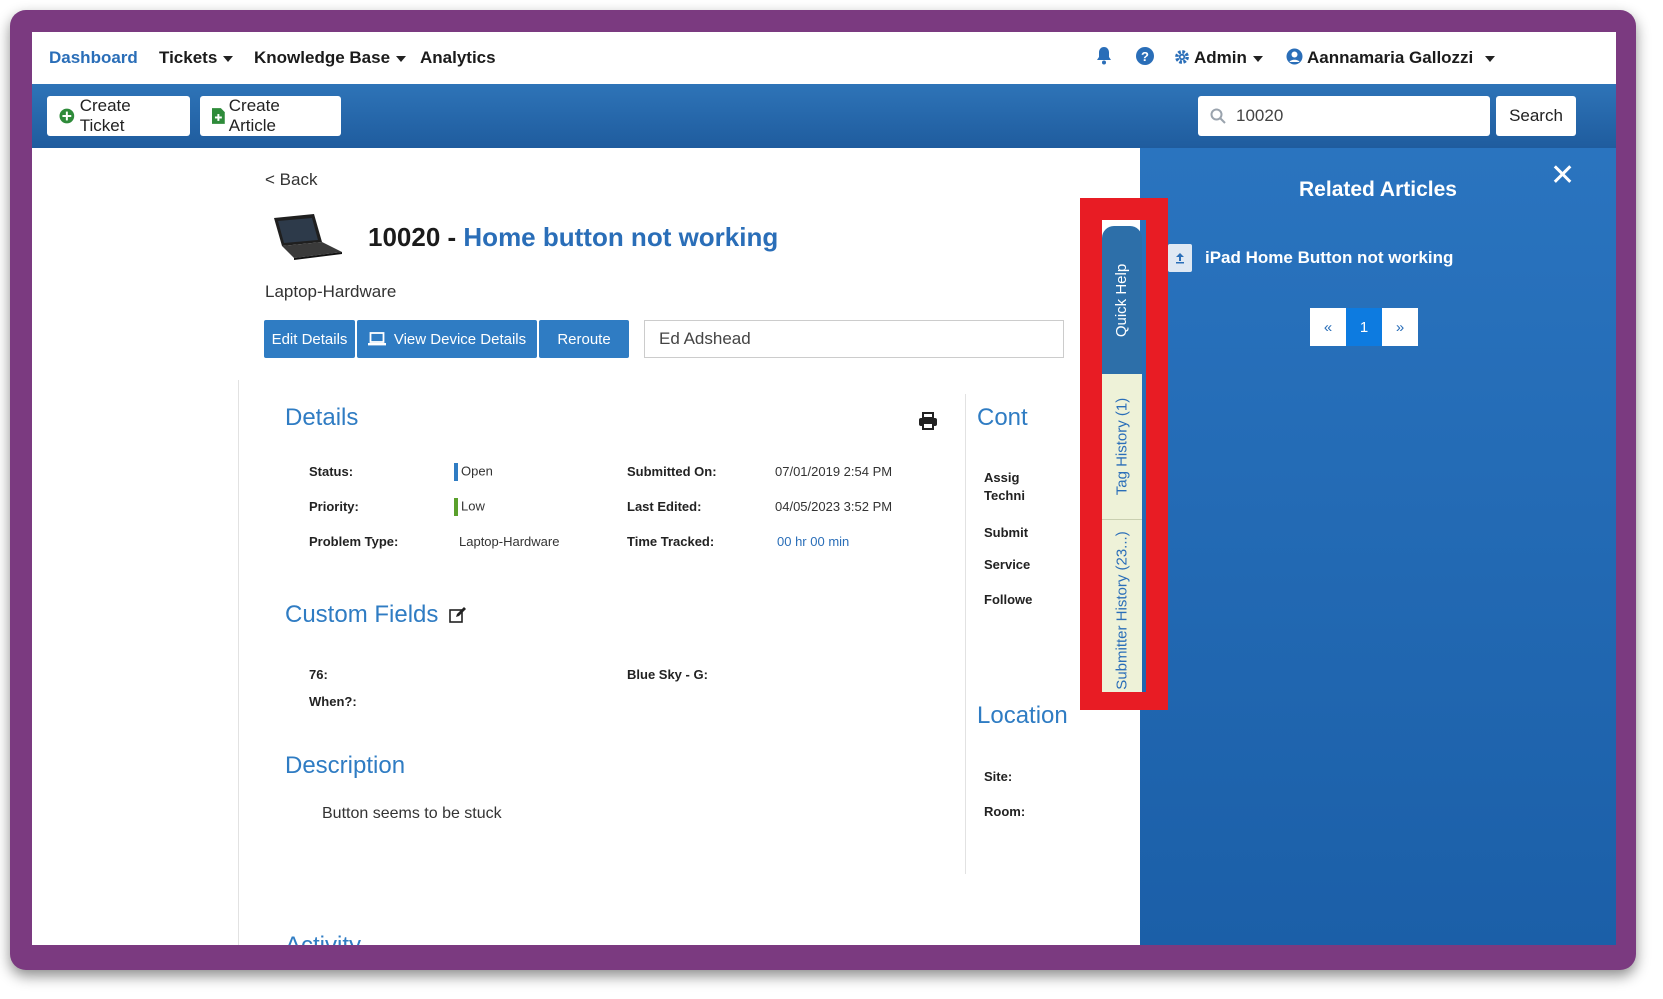 The image size is (1663, 999). I want to click on followers-label: Followe, so click(1008, 599).